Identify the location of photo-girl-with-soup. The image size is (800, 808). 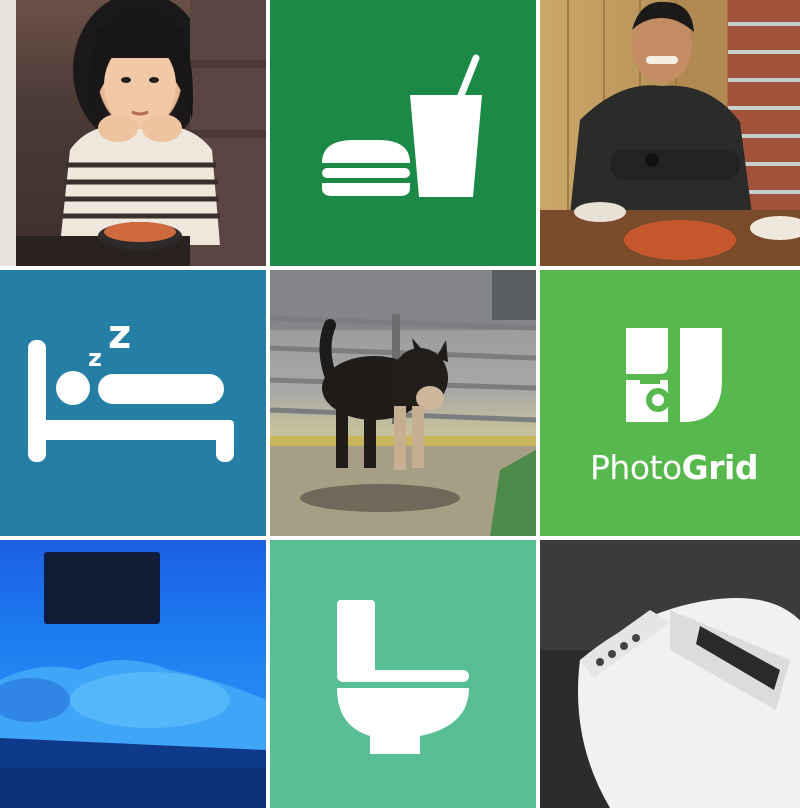
(133, 133).